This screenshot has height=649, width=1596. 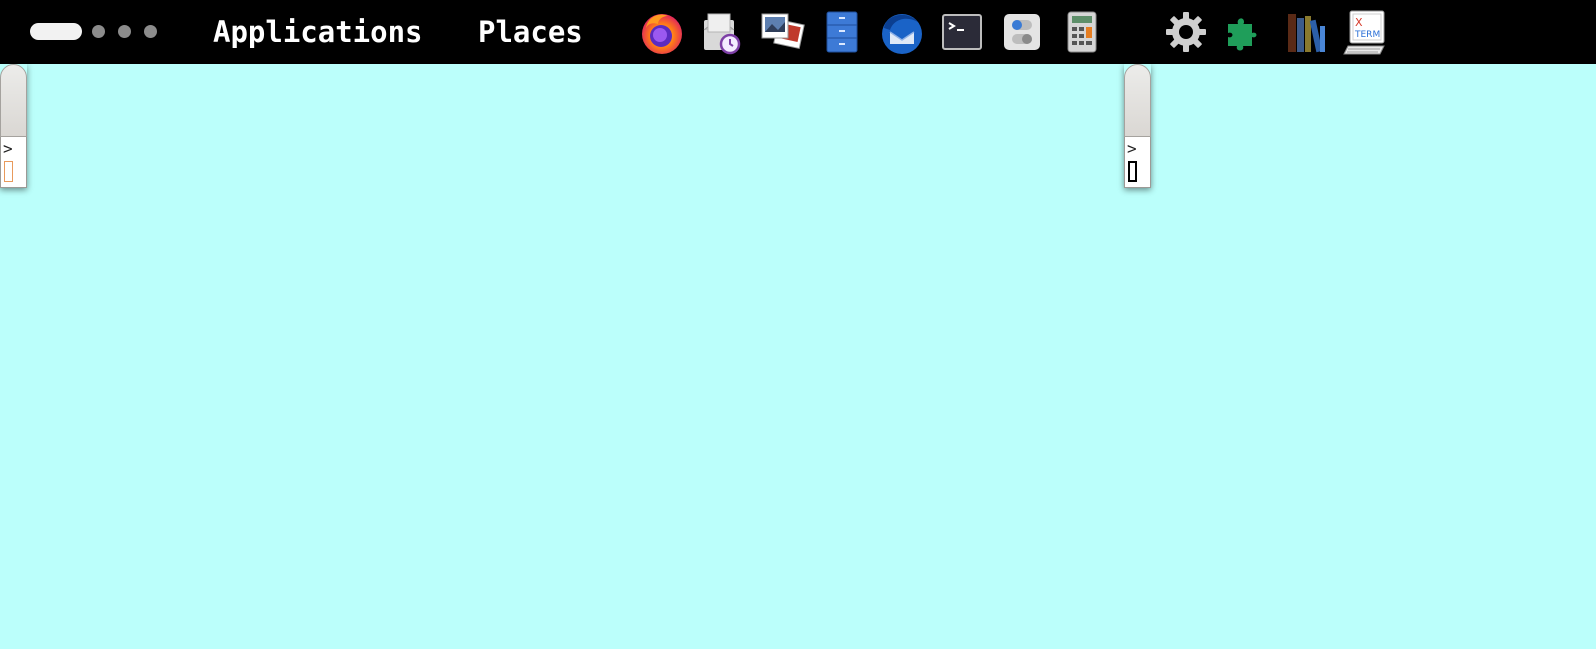 What do you see at coordinates (1022, 32) in the screenshot?
I see `tweaks-toggle-icon` at bounding box center [1022, 32].